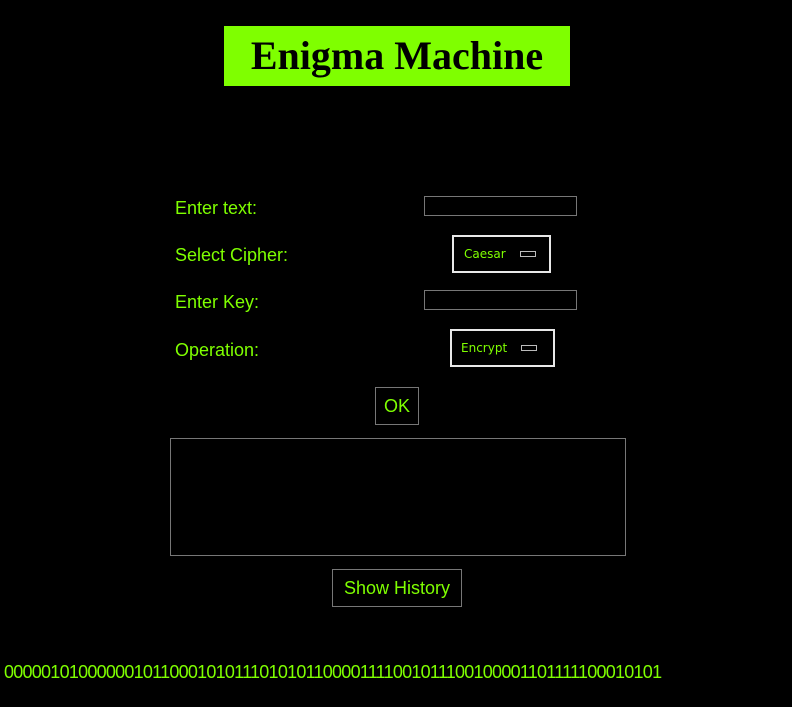 Image resolution: width=792 pixels, height=707 pixels. I want to click on enter-key-label: Enter Key:, so click(217, 302).